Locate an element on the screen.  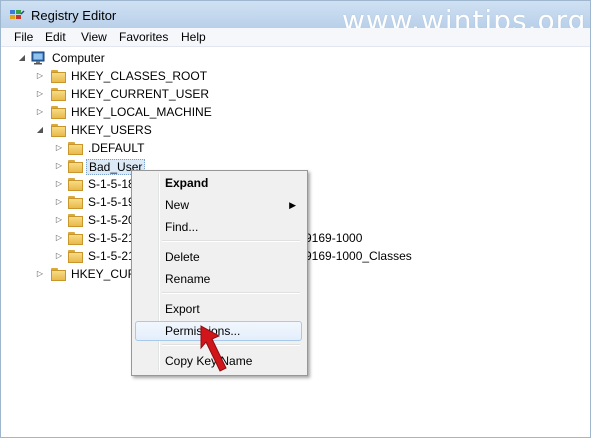
menu-file: File is located at coordinates (23, 37).